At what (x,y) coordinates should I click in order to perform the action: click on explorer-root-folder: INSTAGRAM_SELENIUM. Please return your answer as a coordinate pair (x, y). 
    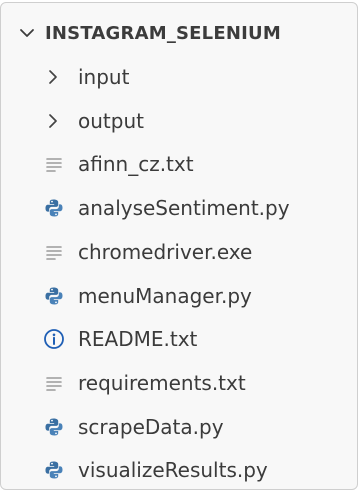
    Looking at the image, I should click on (179, 33).